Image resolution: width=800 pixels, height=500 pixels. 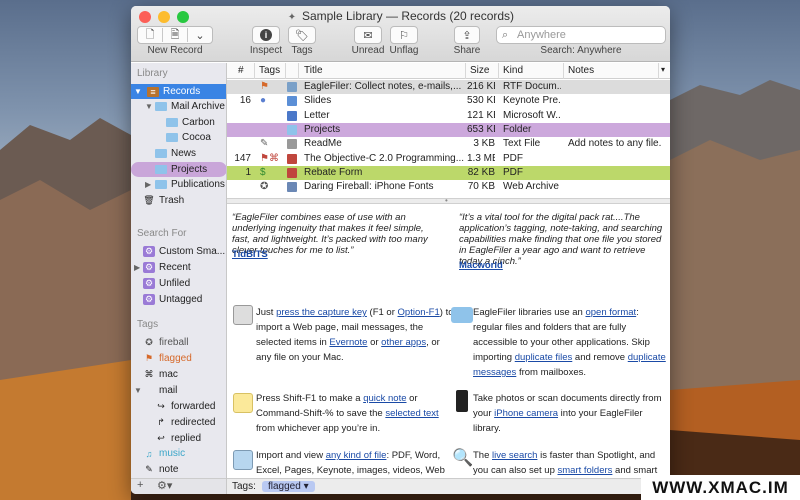 What do you see at coordinates (149, 374) in the screenshot?
I see `command-icon: ⌘` at bounding box center [149, 374].